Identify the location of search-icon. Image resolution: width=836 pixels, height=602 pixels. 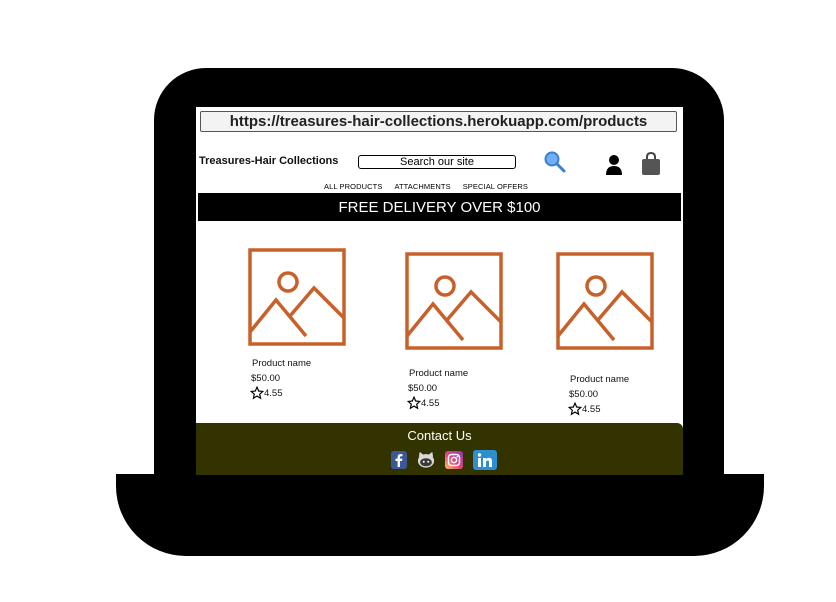
(555, 162).